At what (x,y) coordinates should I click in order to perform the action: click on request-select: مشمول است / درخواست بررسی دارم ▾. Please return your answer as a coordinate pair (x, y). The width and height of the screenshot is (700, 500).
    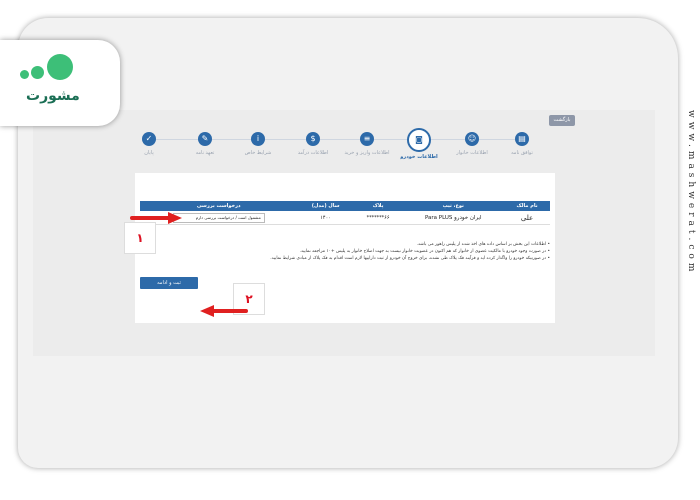
    Looking at the image, I should click on (218, 217).